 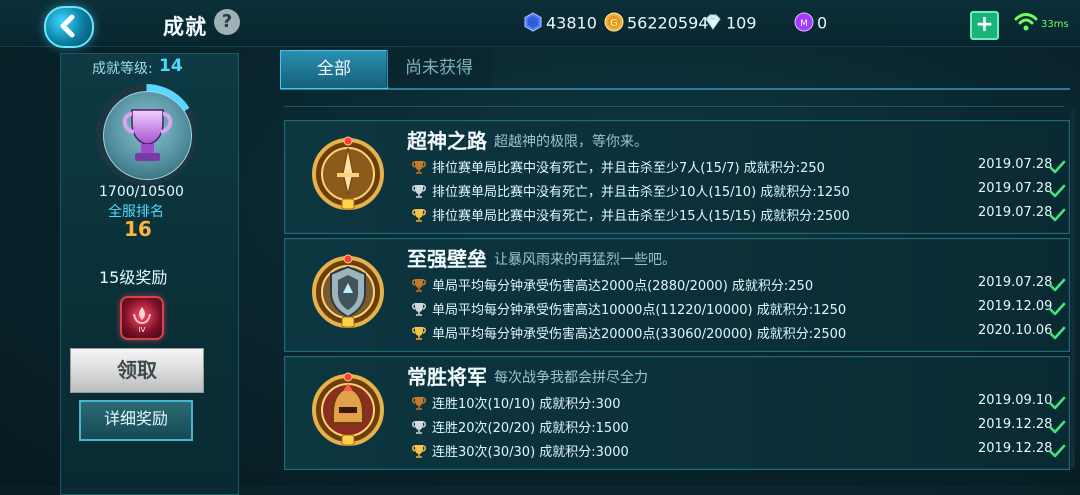 What do you see at coordinates (133, 277) in the screenshot?
I see `level-reward-title: 15级奖励` at bounding box center [133, 277].